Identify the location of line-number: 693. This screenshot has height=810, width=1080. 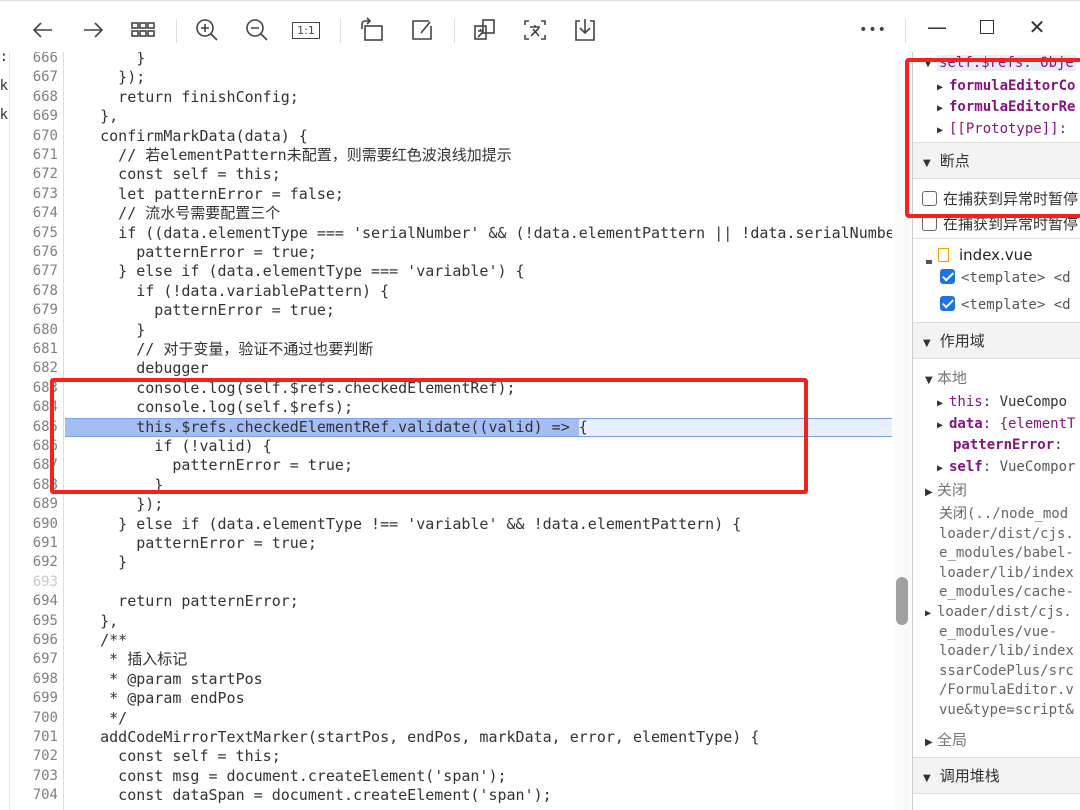
(34, 582).